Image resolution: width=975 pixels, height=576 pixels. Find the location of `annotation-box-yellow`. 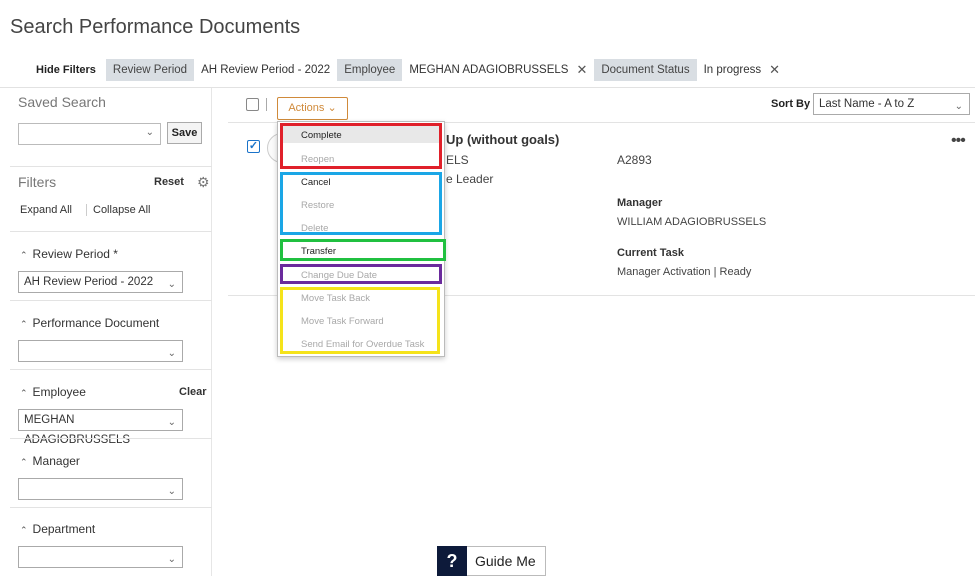

annotation-box-yellow is located at coordinates (360, 320).